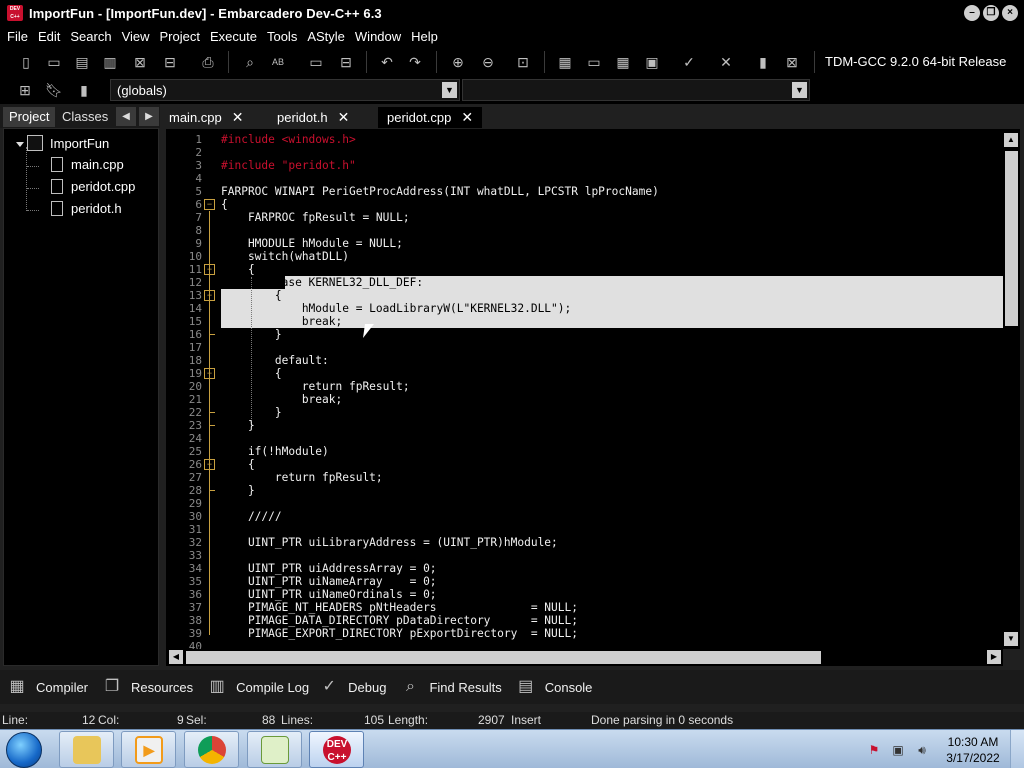  Describe the element at coordinates (726, 62) in the screenshot. I see `stop-execution-icon: ✕` at that location.